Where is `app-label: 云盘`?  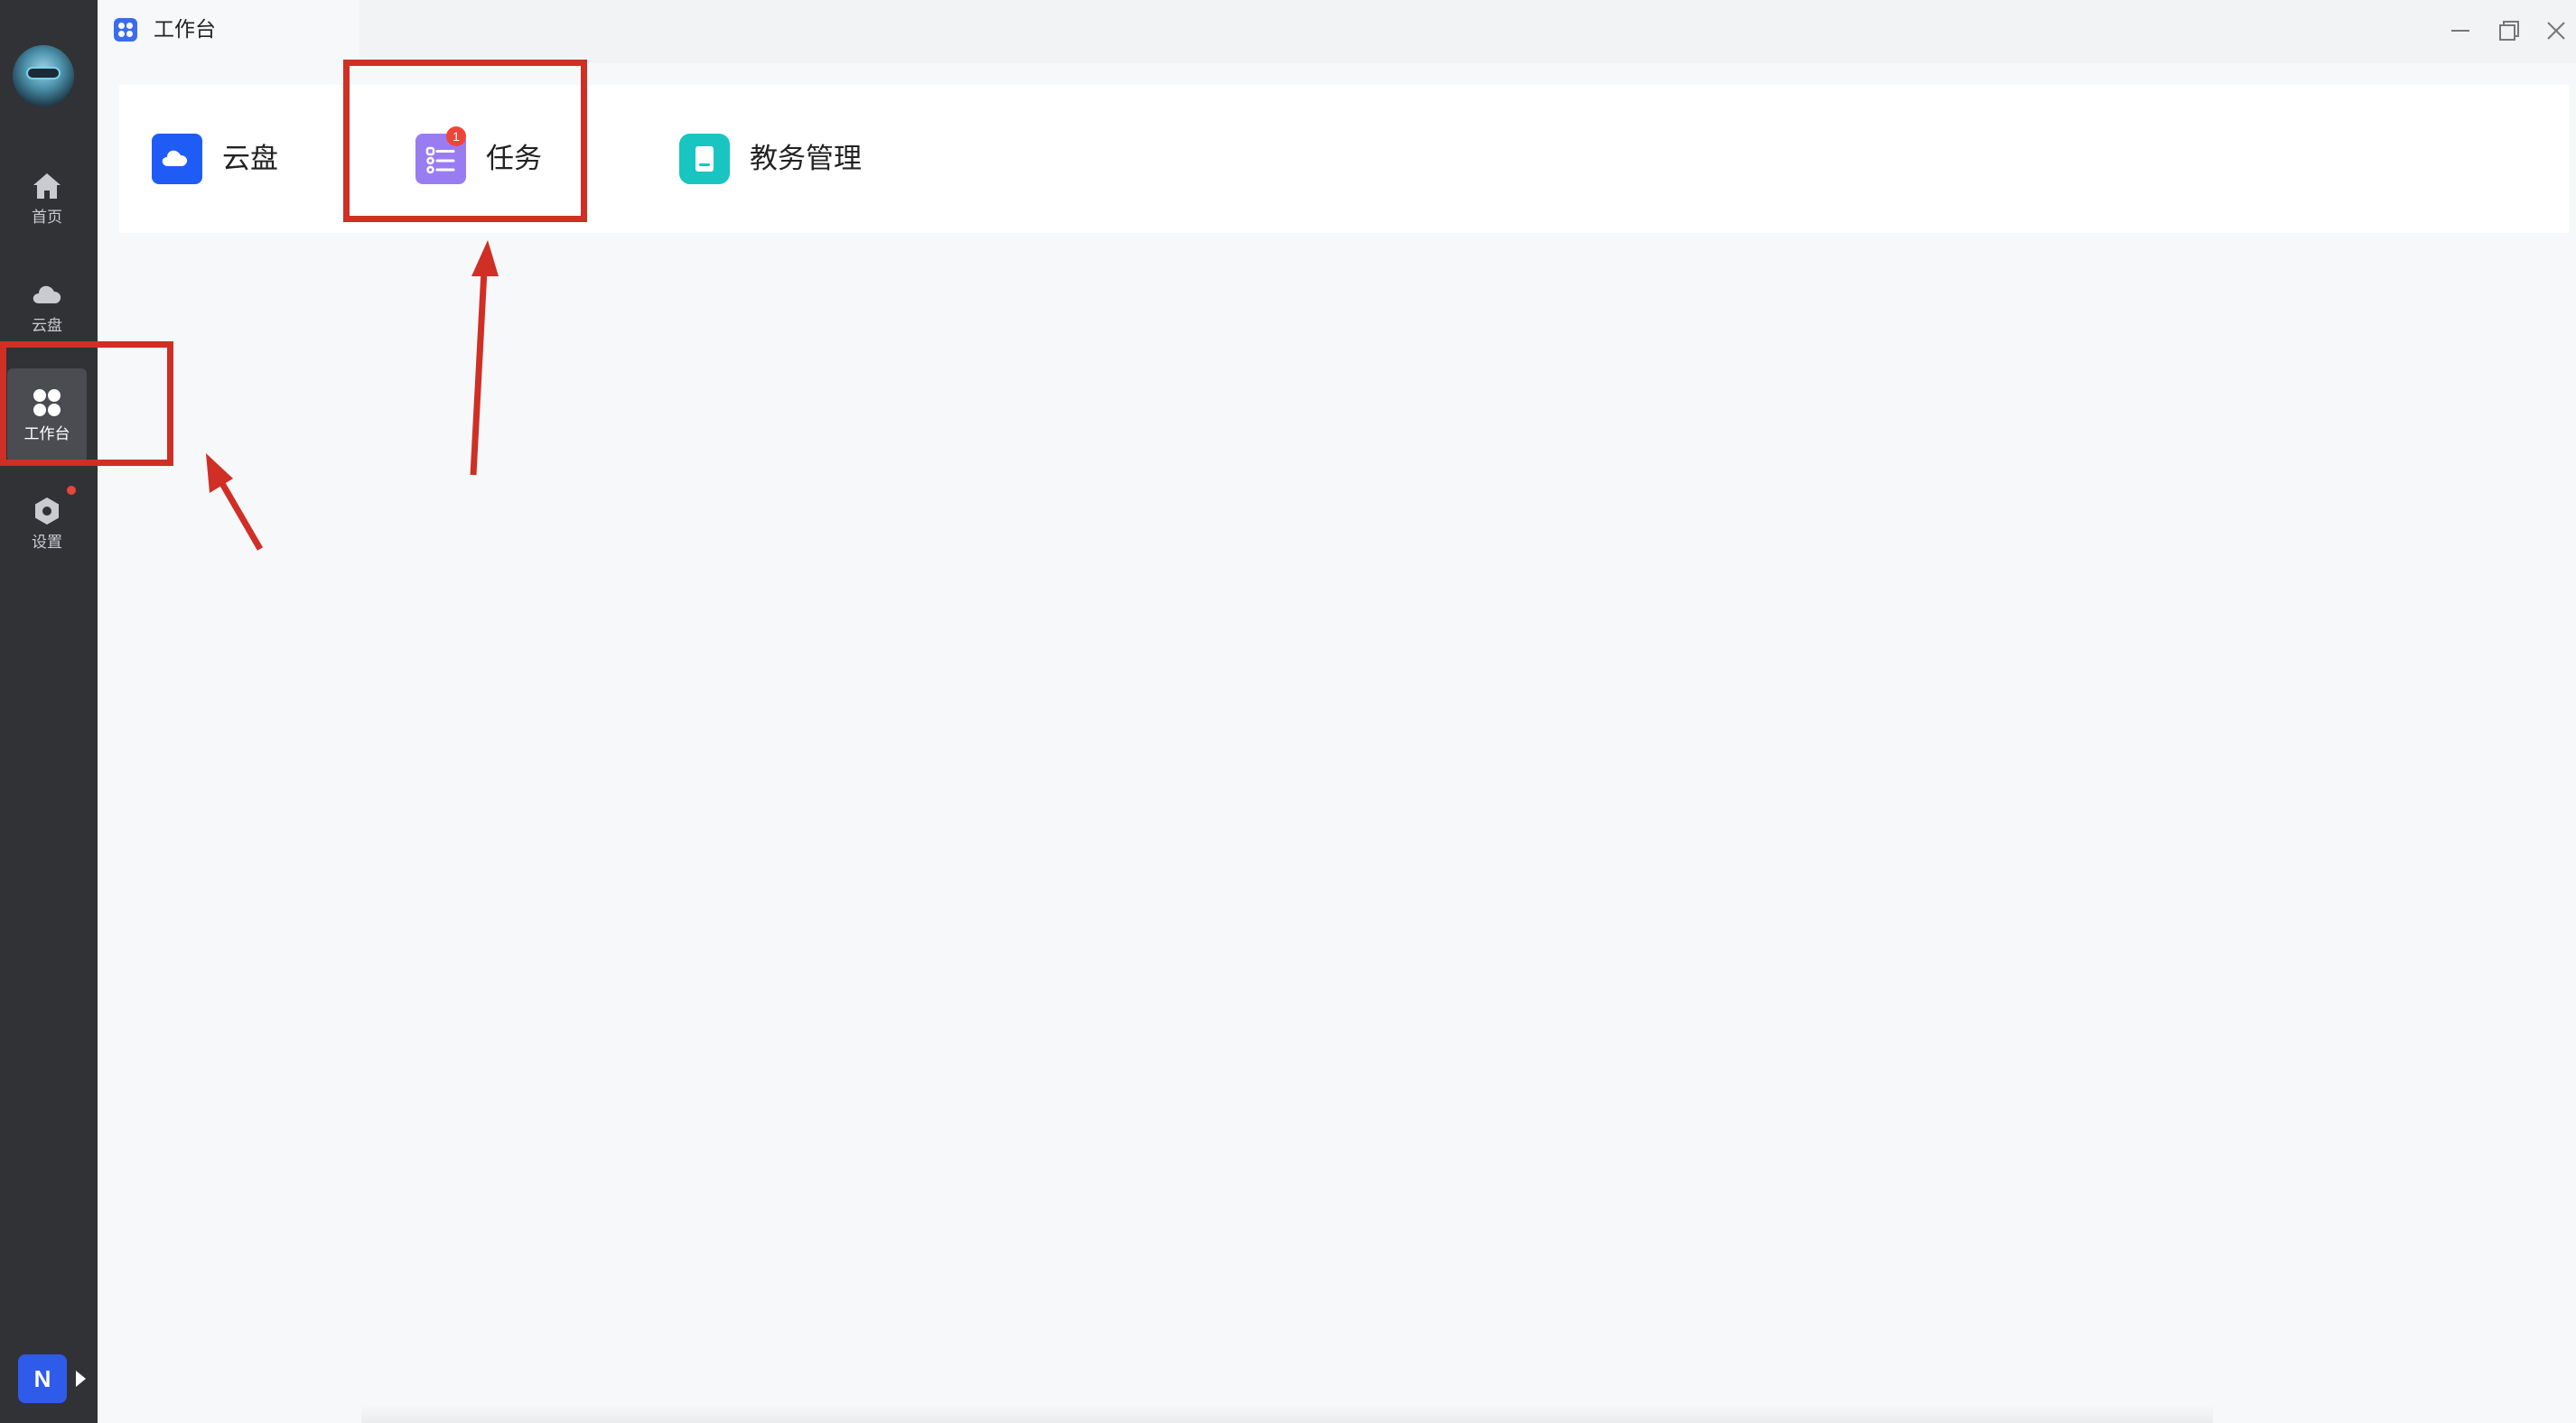 app-label: 云盘 is located at coordinates (250, 159).